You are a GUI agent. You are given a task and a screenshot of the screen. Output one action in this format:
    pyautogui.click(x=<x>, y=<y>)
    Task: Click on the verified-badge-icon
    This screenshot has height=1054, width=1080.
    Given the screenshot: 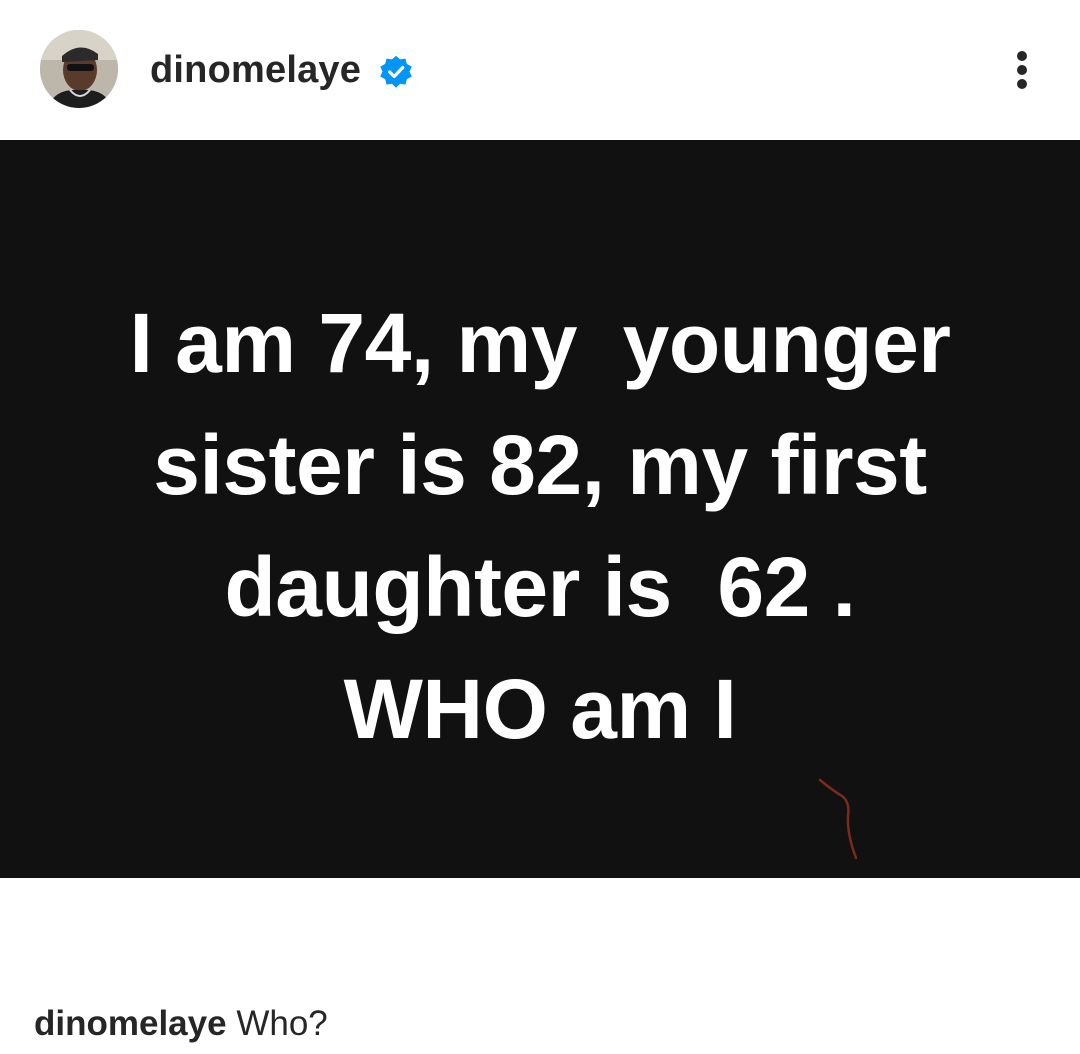 What is the action you would take?
    pyautogui.click(x=396, y=72)
    